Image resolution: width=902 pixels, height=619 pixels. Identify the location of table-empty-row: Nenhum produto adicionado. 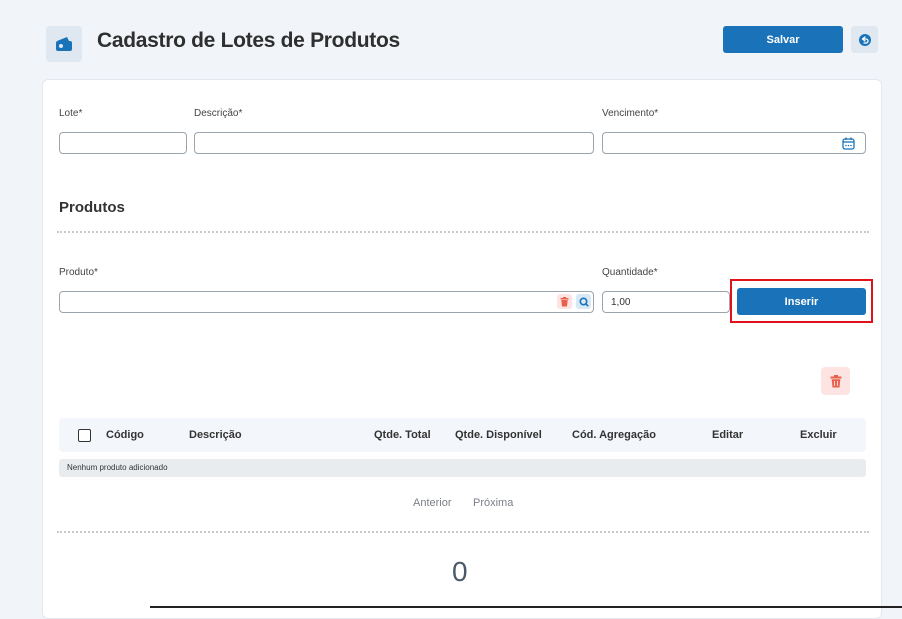
(462, 468).